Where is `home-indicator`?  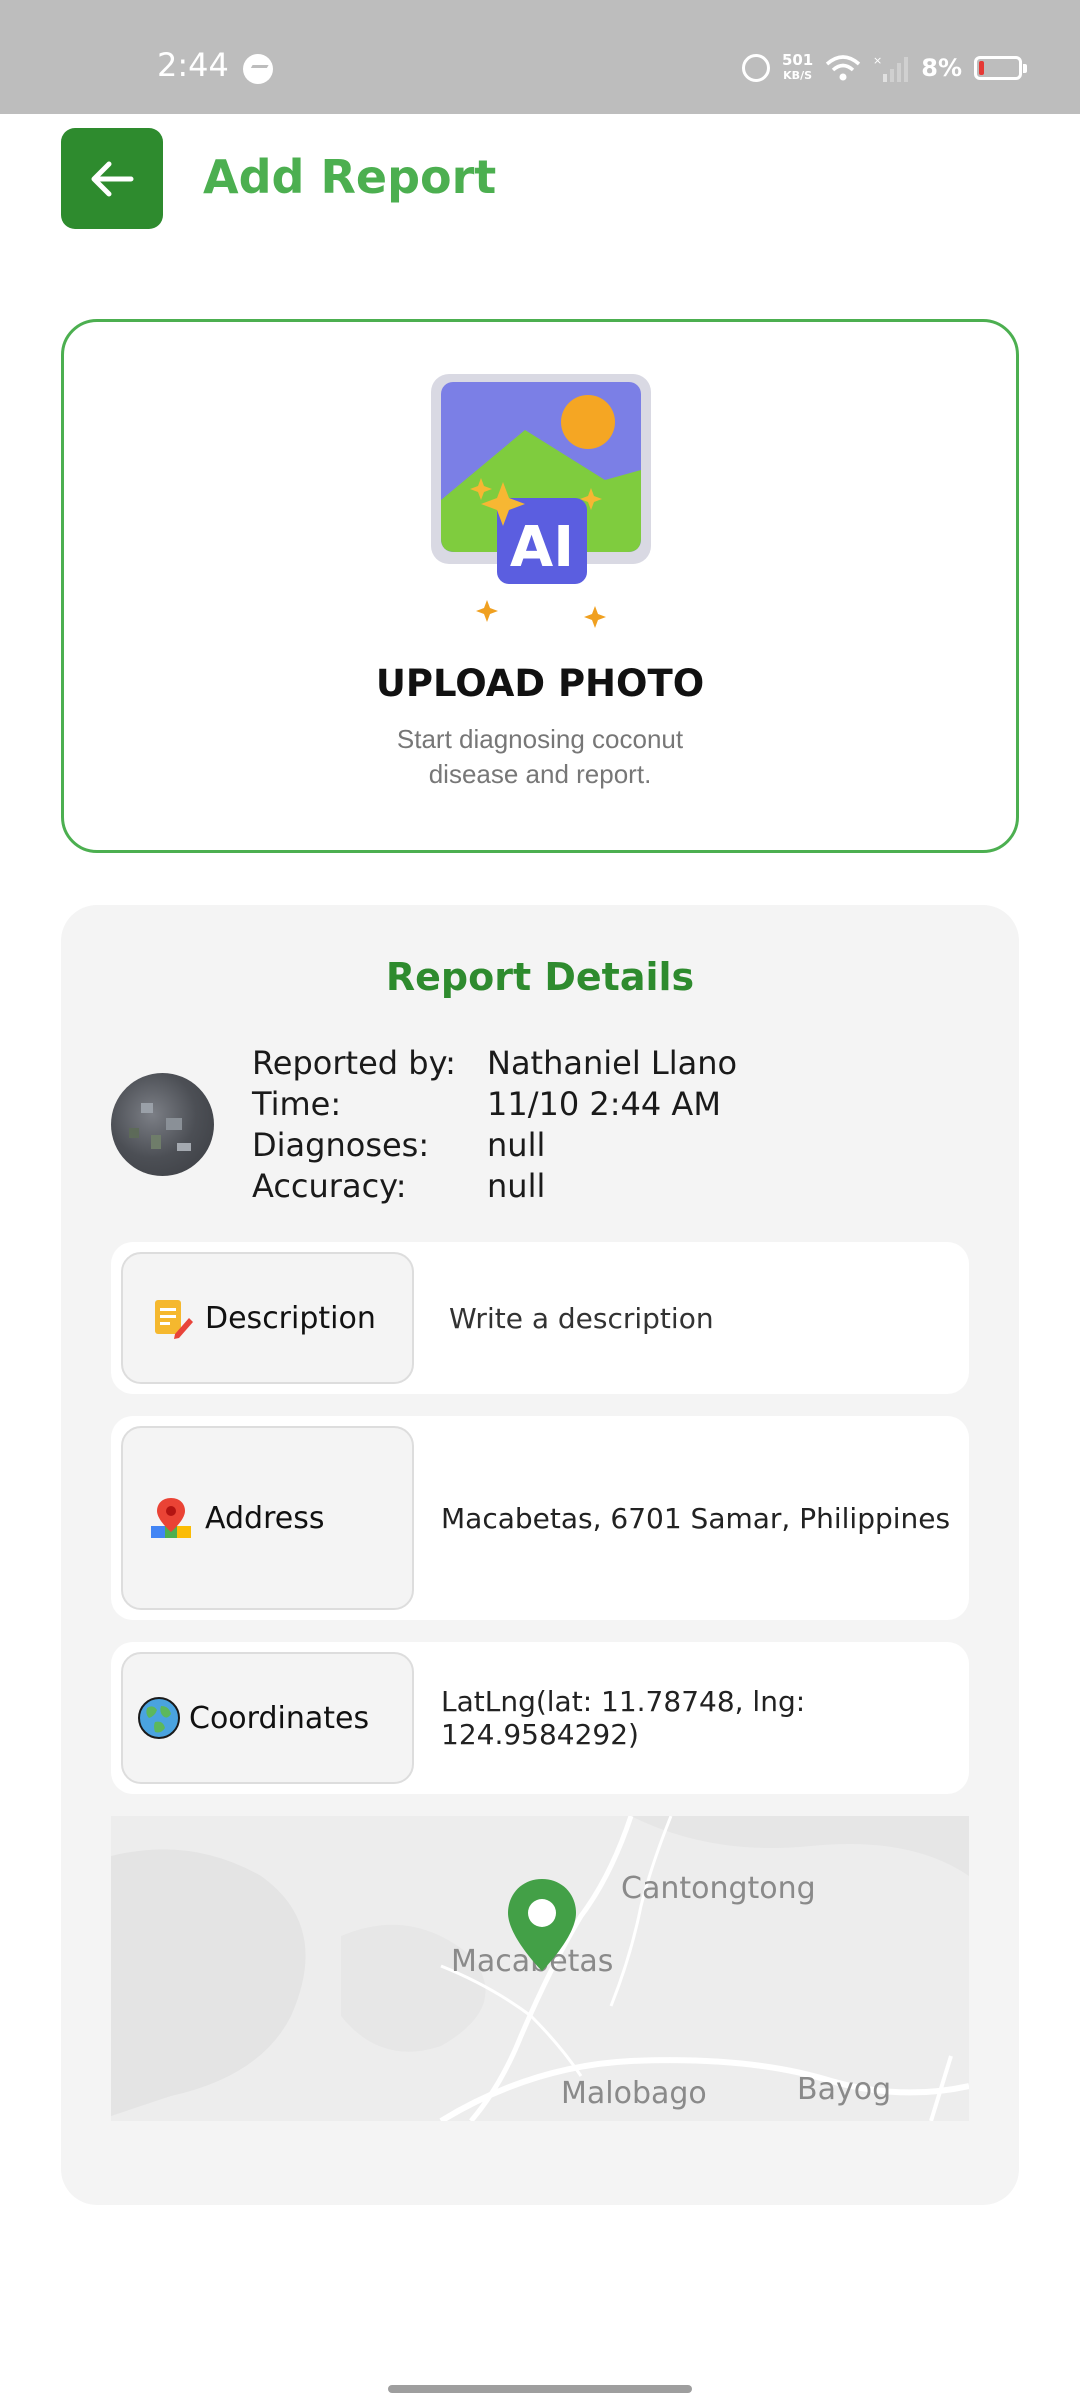
home-indicator is located at coordinates (540, 2389).